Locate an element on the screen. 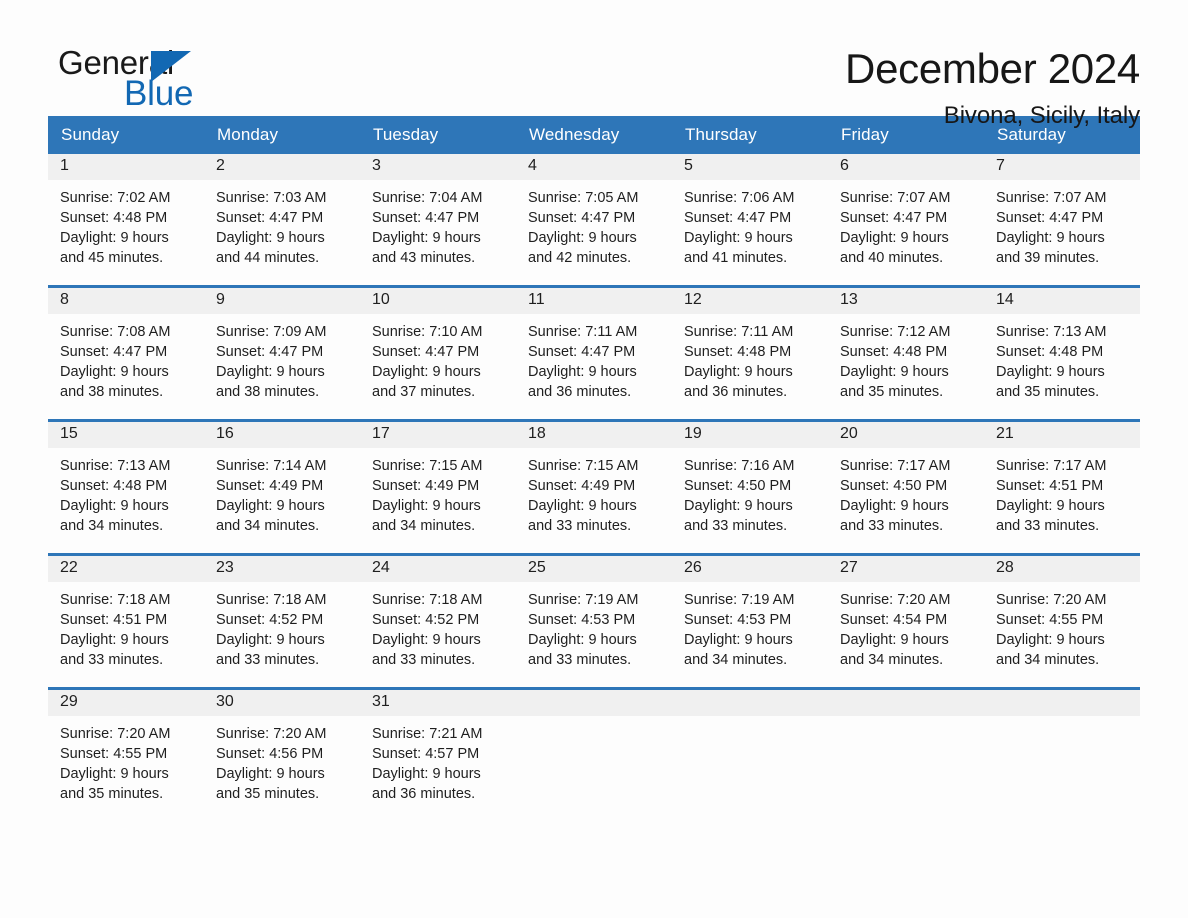 The width and height of the screenshot is (1188, 918). sunrise-time: Sunrise: 7:20 AM is located at coordinates (271, 734).